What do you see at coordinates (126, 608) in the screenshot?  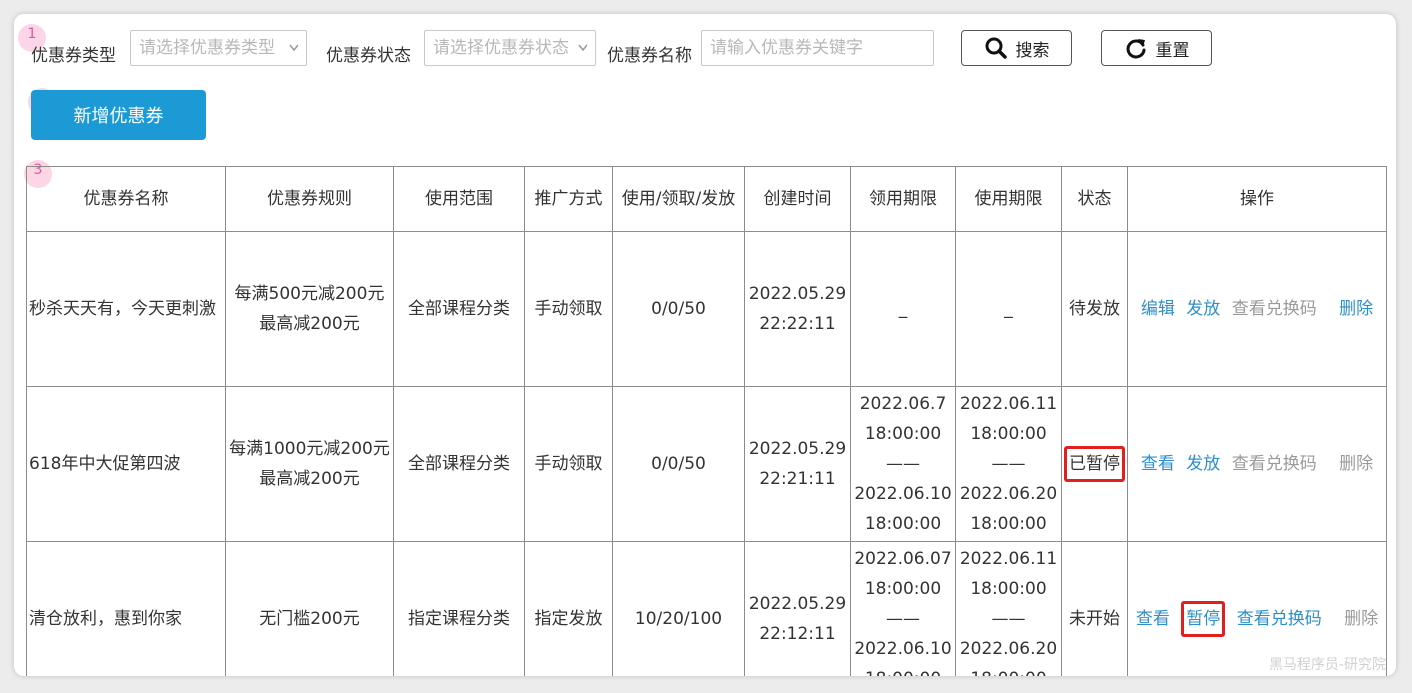 I see `coupon-name-cell: 清仓放利，惠到你家` at bounding box center [126, 608].